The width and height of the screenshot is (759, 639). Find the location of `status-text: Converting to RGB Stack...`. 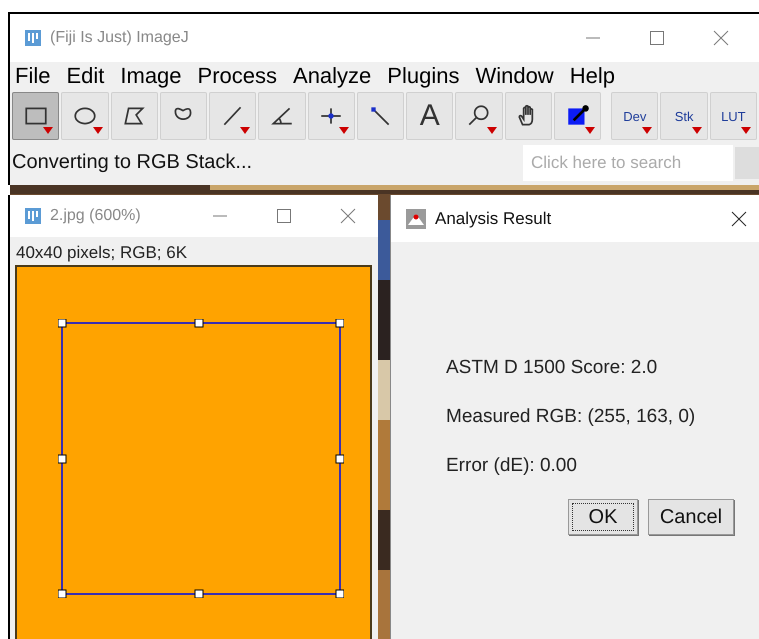

status-text: Converting to RGB Stack... is located at coordinates (132, 162).